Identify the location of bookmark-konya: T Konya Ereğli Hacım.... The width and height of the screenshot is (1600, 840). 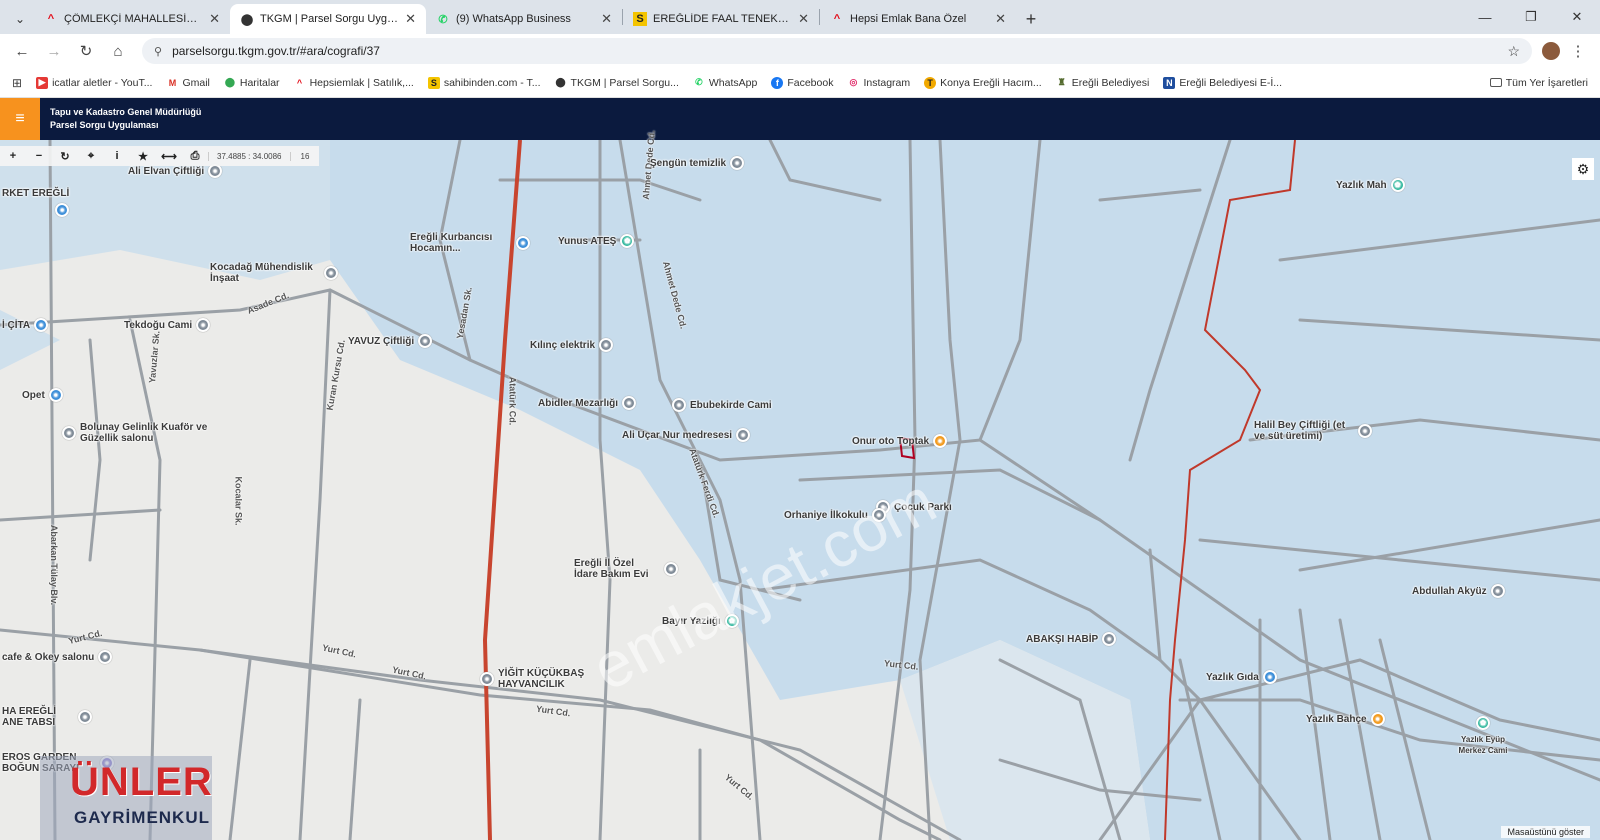
(983, 82).